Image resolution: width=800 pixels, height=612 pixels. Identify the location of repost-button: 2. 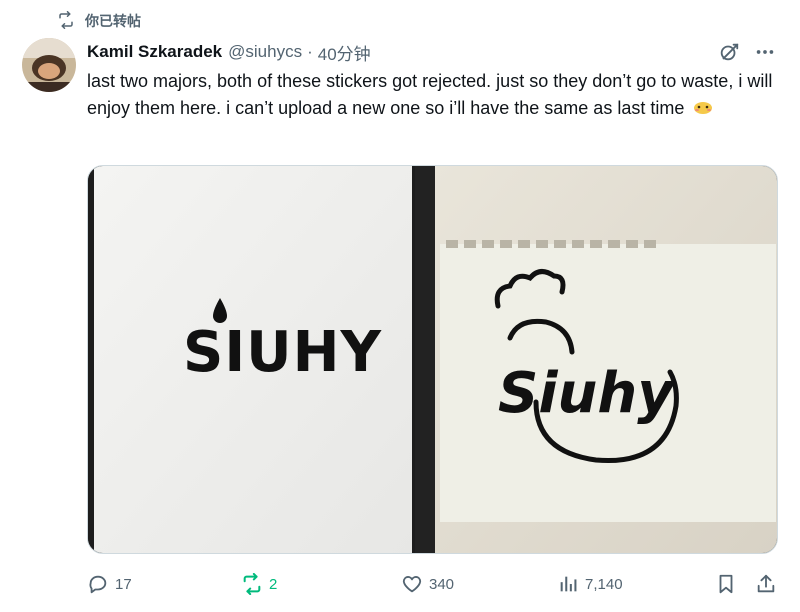
(259, 584).